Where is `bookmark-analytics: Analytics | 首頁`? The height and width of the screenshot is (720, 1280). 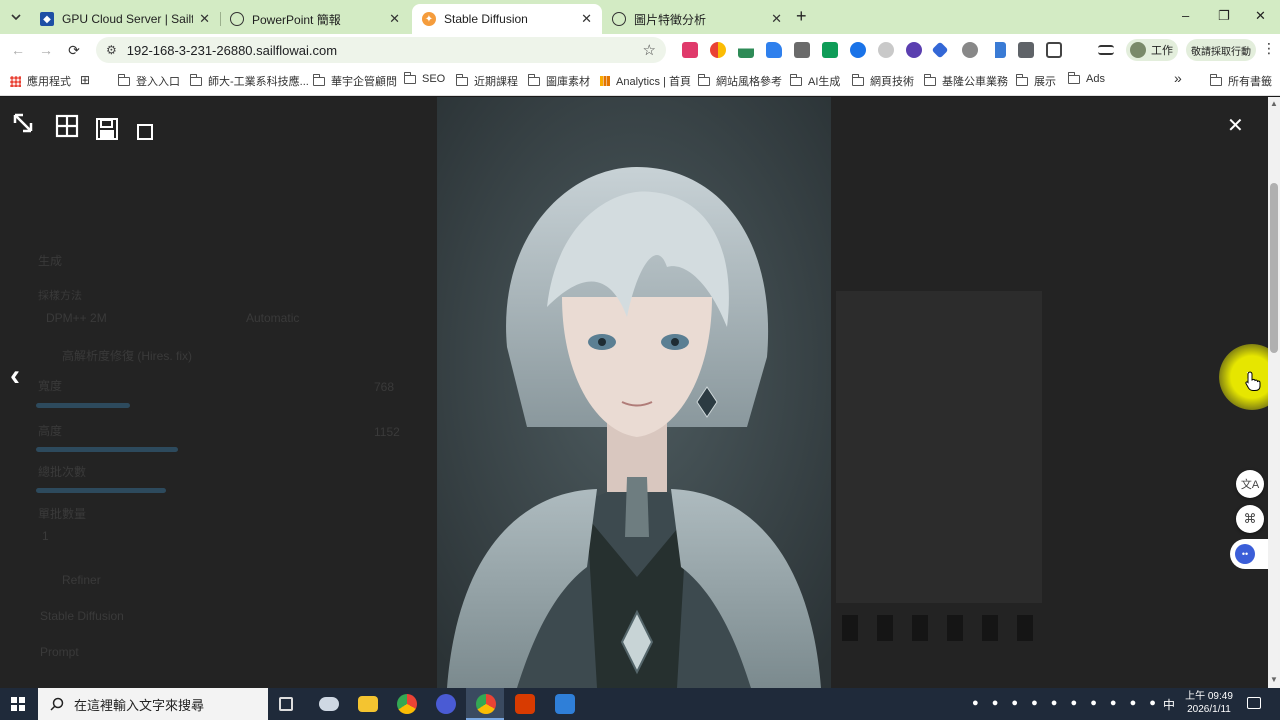 bookmark-analytics: Analytics | 首頁 is located at coordinates (645, 81).